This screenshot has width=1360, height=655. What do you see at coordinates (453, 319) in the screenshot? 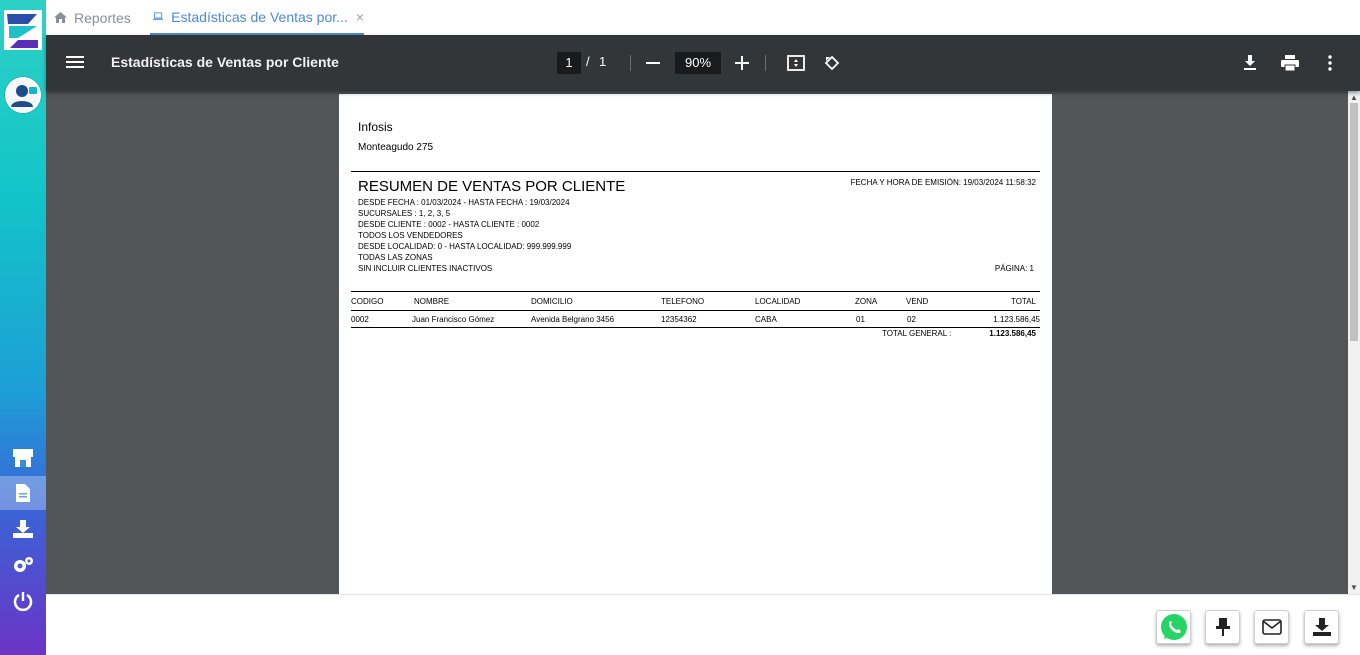
I see `cell-nombre: Juan Francisco Gómez` at bounding box center [453, 319].